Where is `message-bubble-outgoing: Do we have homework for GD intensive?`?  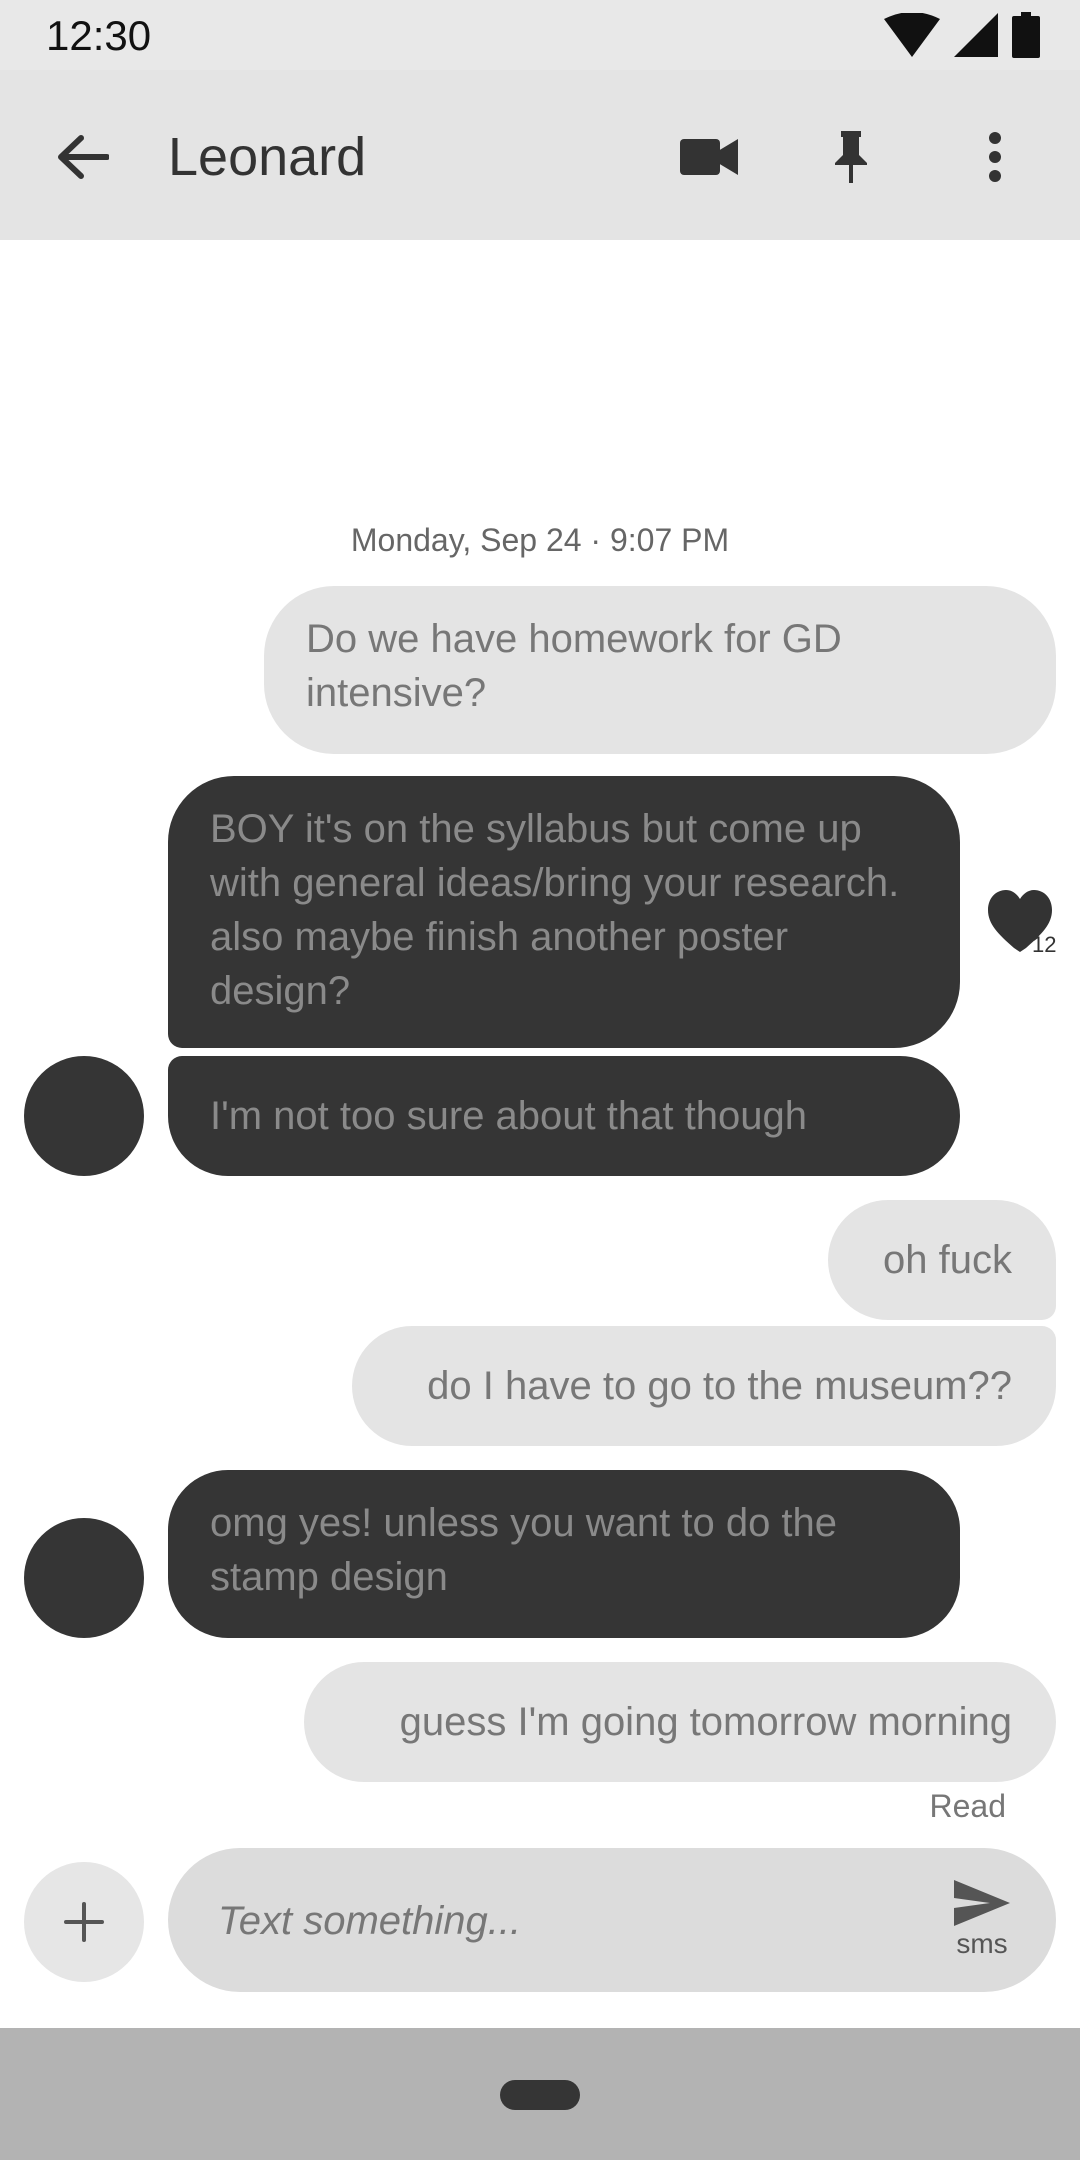 message-bubble-outgoing: Do we have homework for GD intensive? is located at coordinates (660, 670).